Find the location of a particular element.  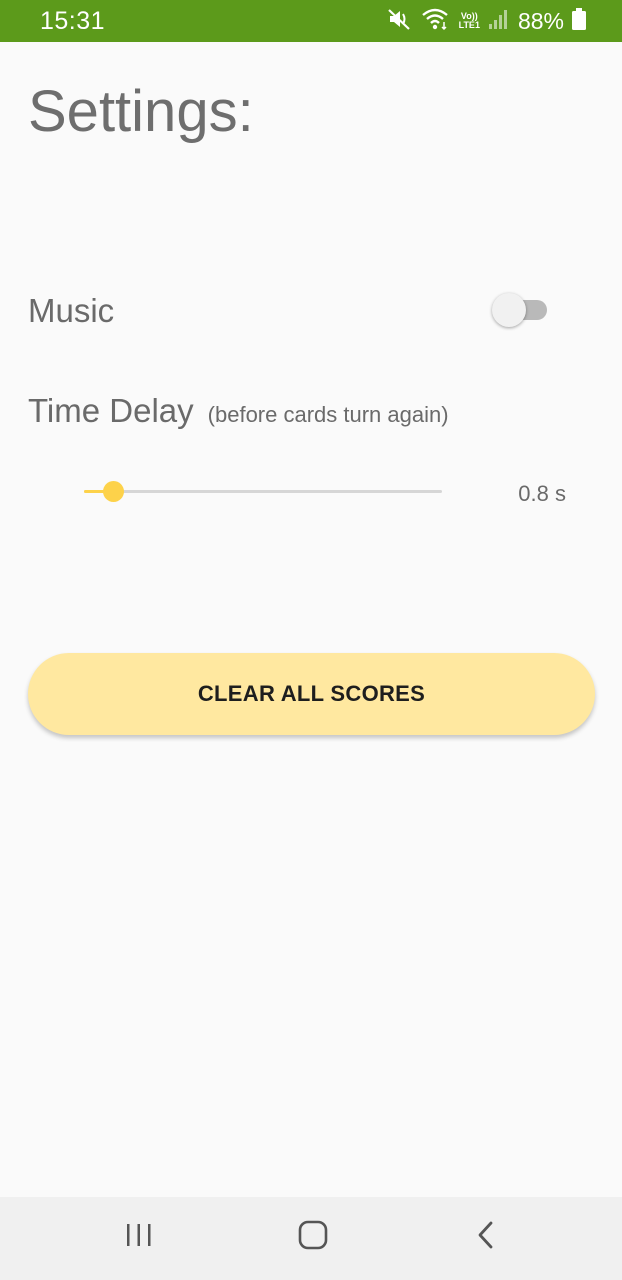

status-icons: Vo)) LTE1 88% is located at coordinates (500, 21).